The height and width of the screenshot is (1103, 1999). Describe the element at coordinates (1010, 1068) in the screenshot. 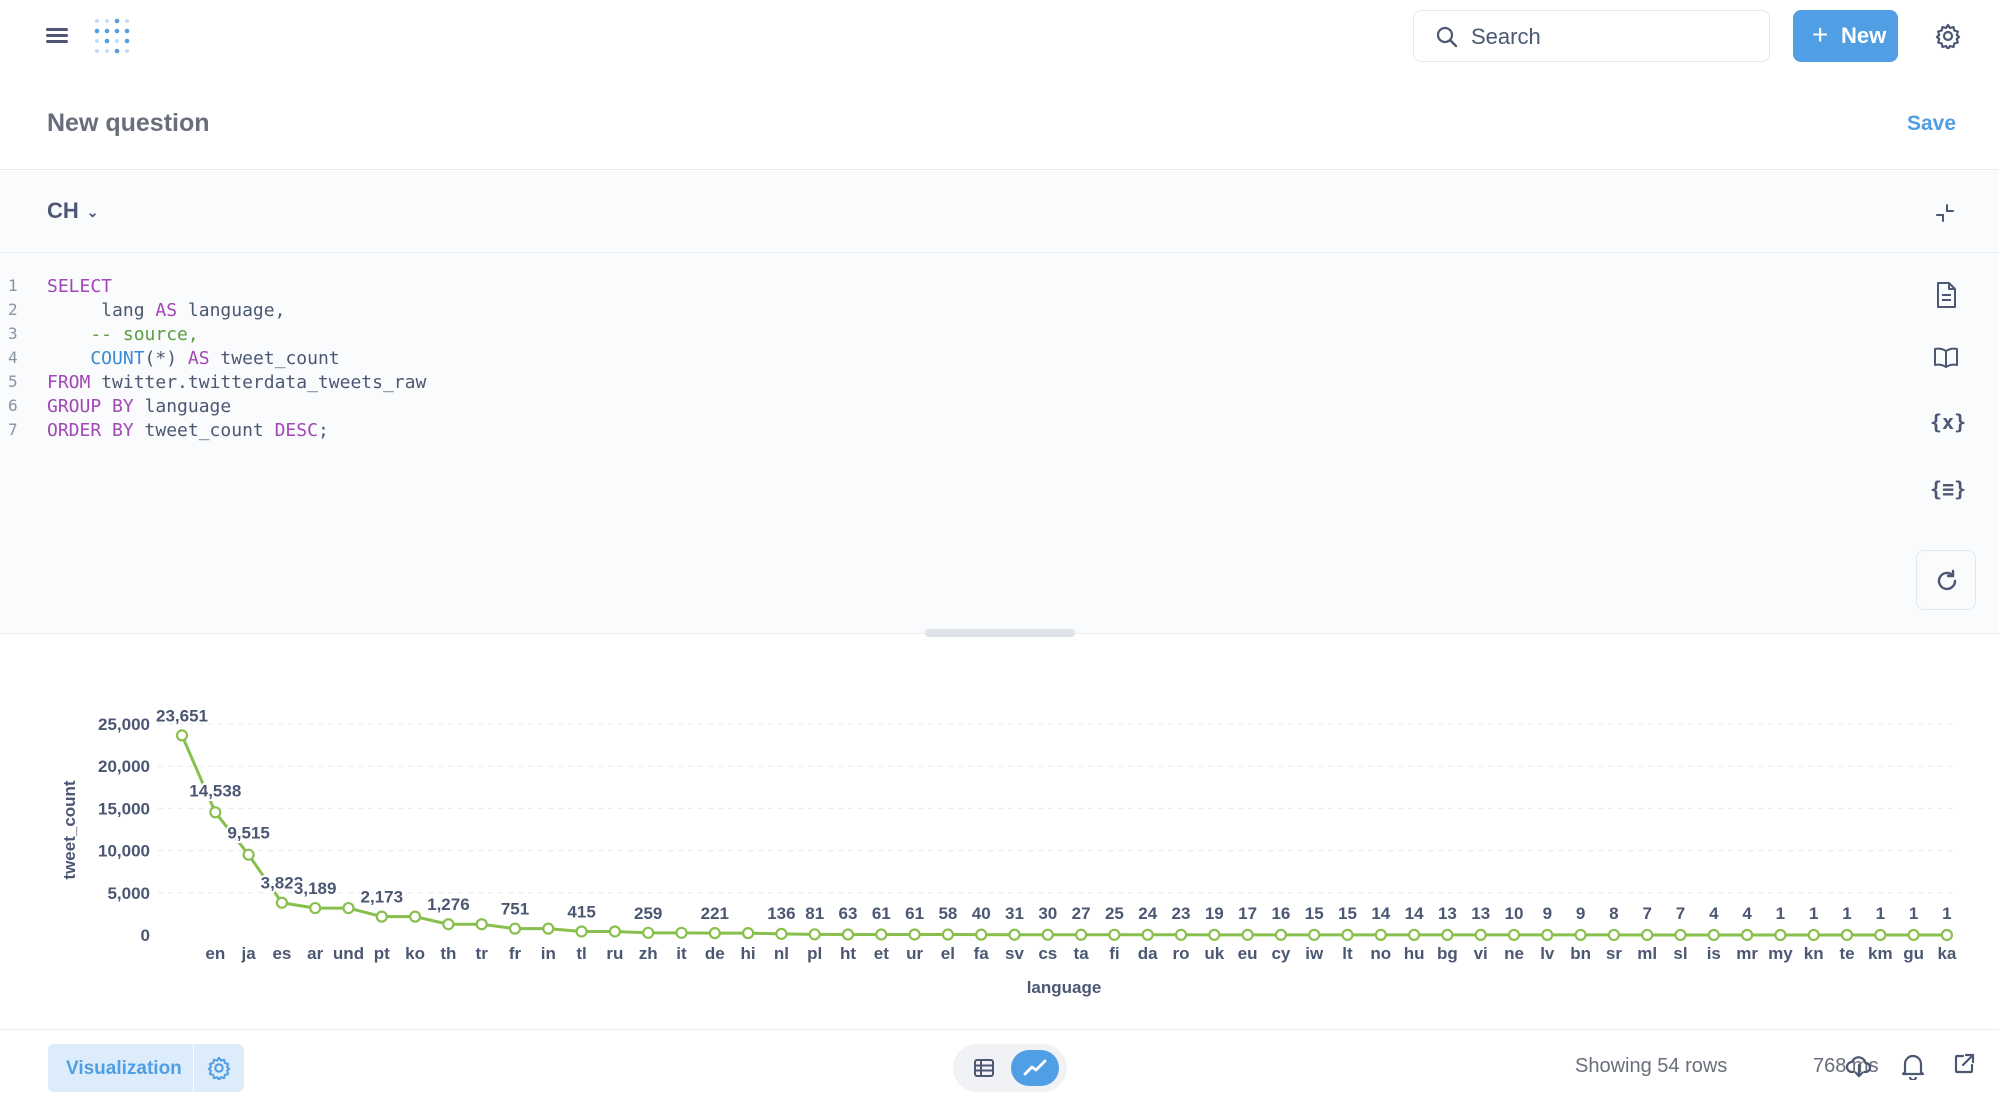

I see `view-toggle` at that location.